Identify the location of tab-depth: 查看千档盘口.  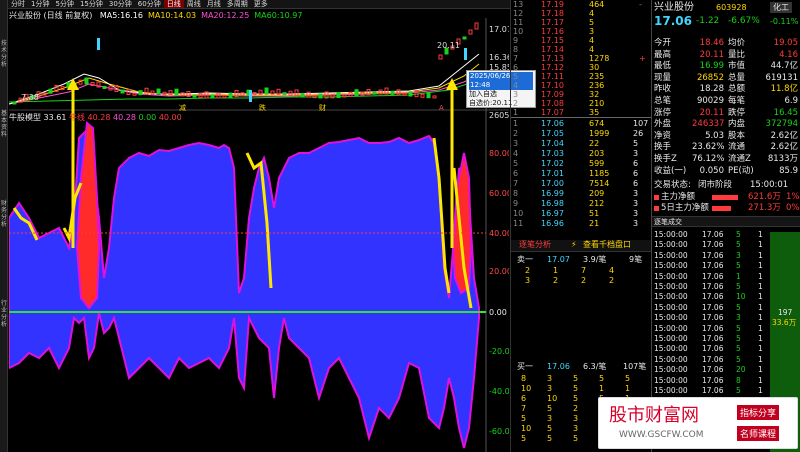
(607, 245).